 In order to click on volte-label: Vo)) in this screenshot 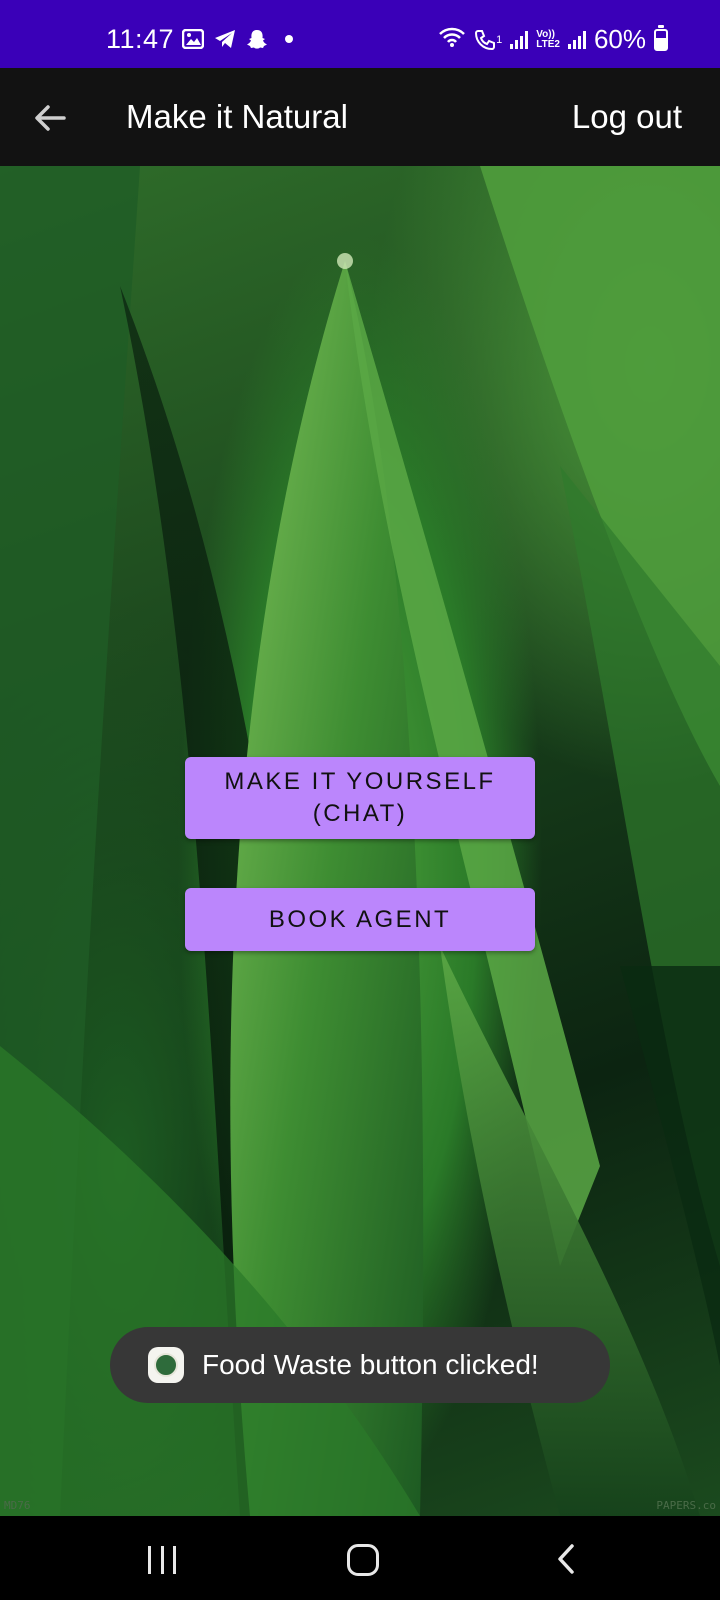, I will do `click(545, 34)`.